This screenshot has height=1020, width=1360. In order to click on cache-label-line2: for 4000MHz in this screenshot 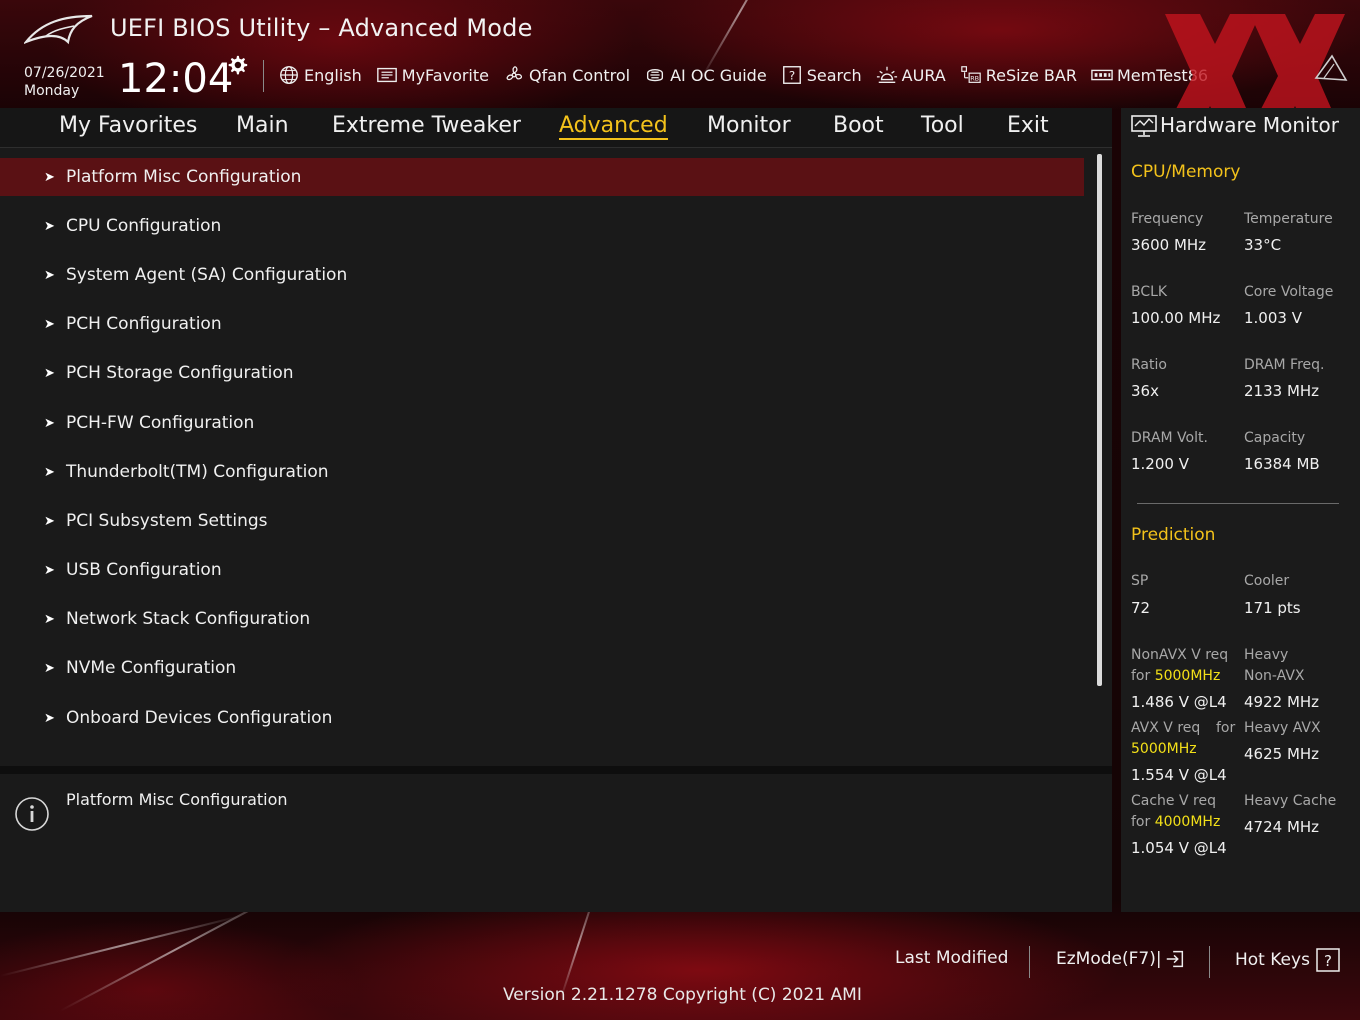, I will do `click(1175, 822)`.